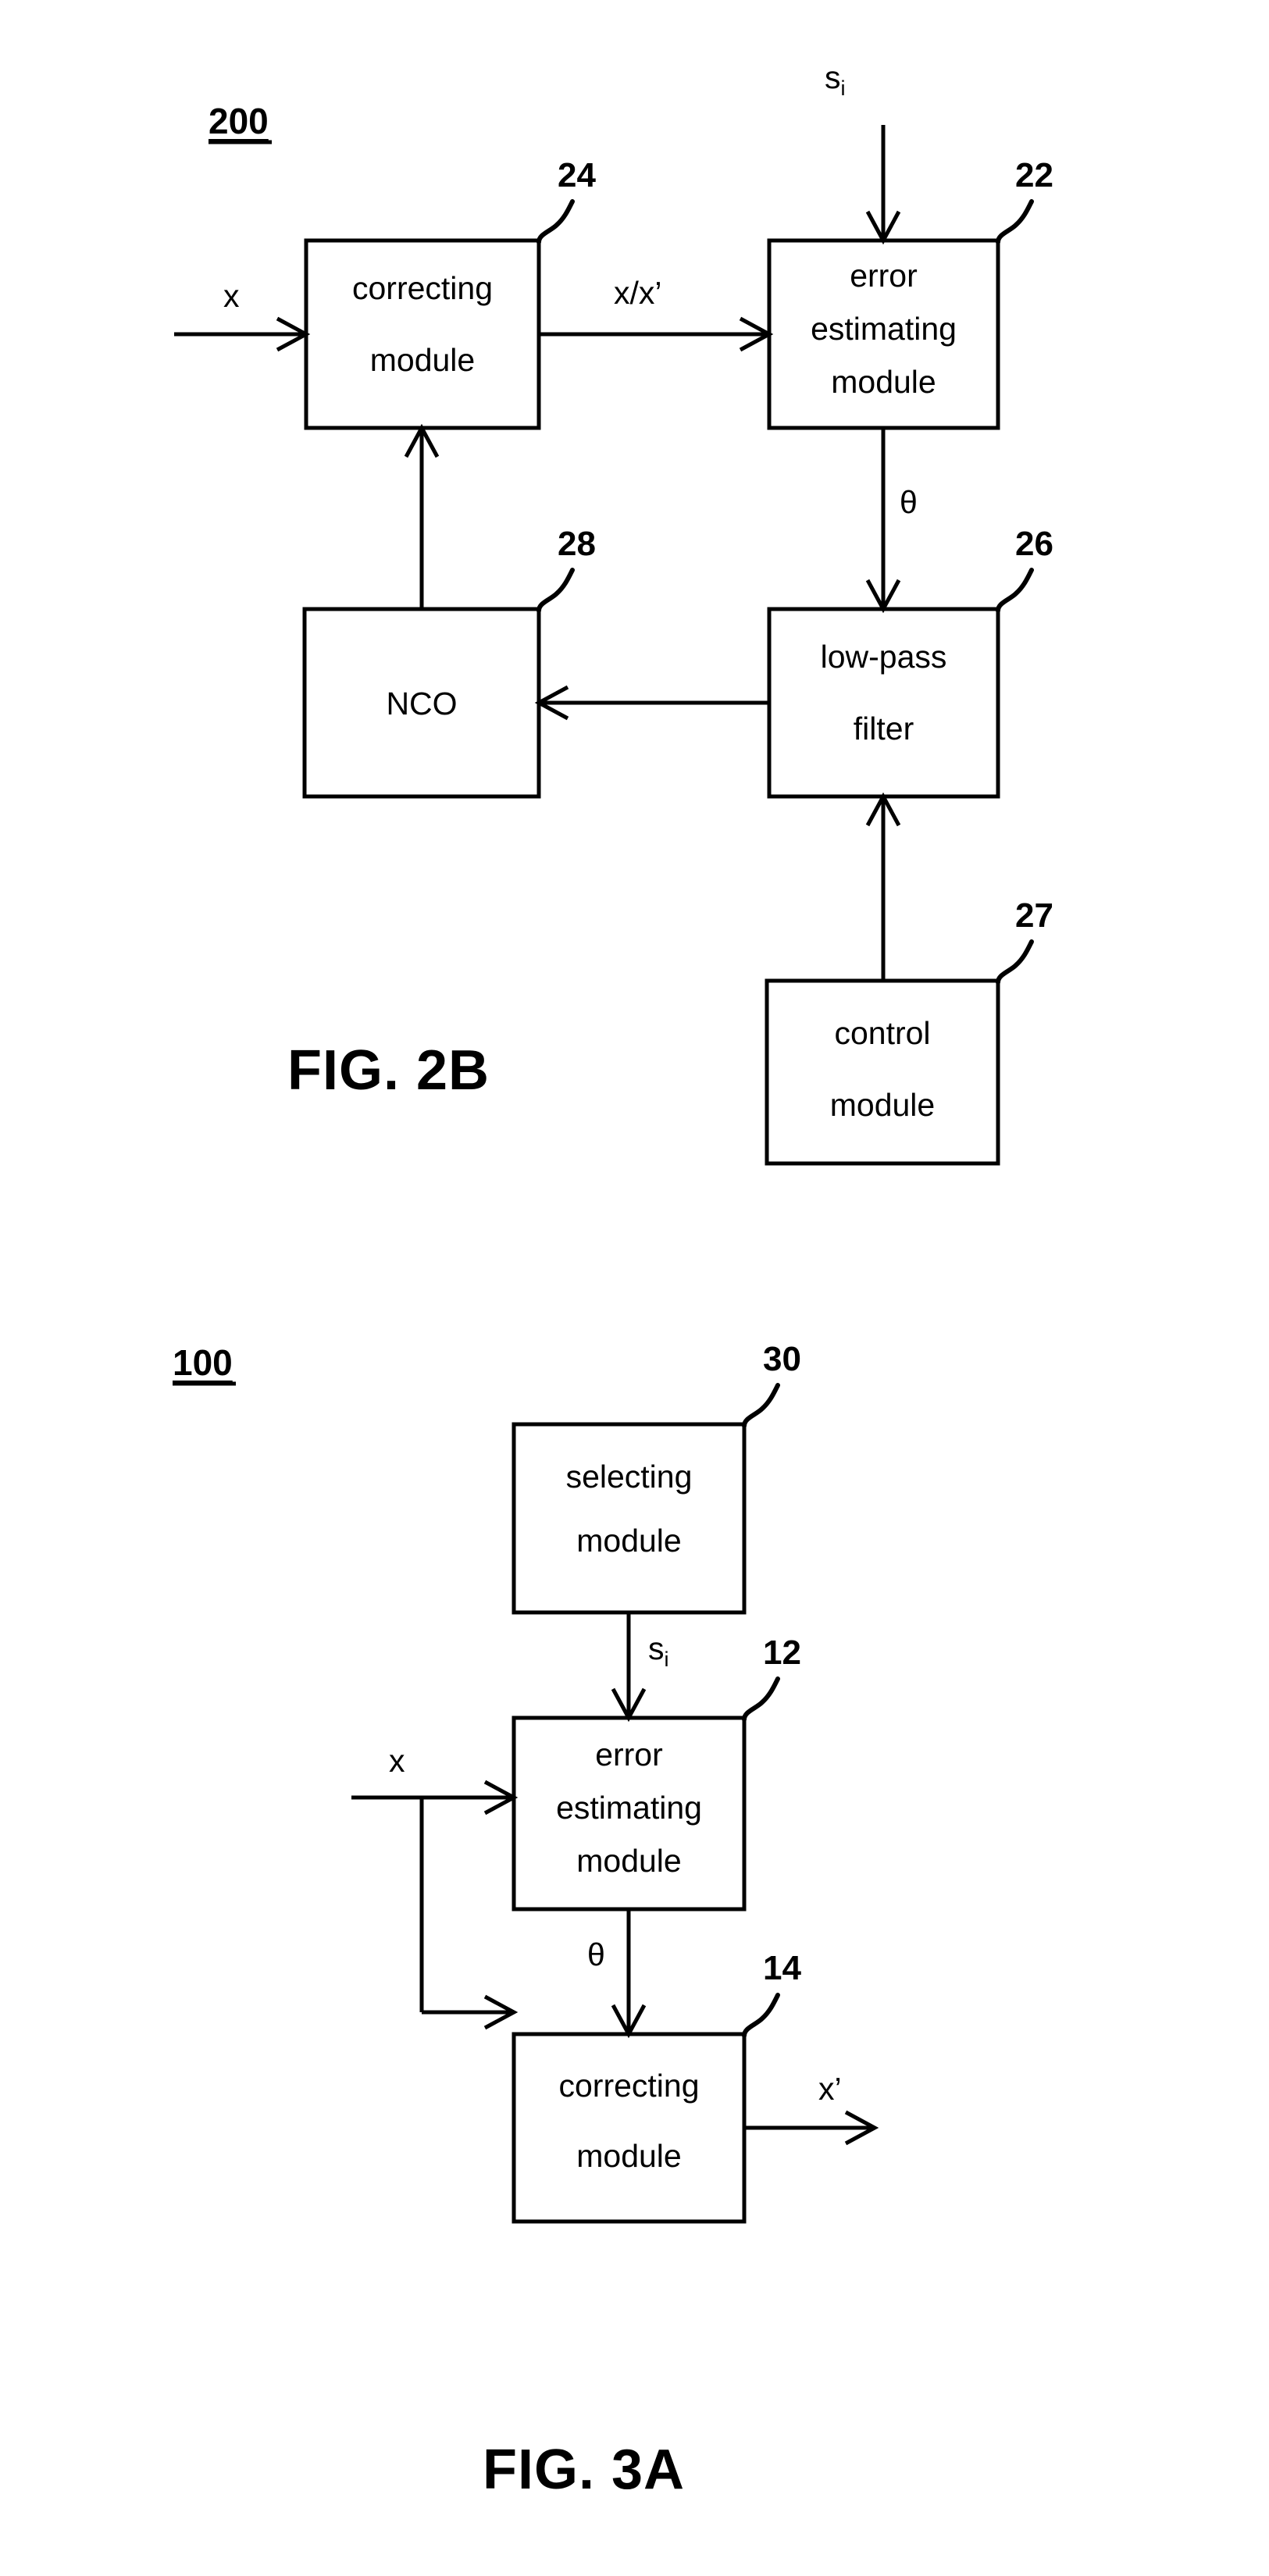 The width and height of the screenshot is (1269, 2576). I want to click on box-label-correcting-module-14-line2: module, so click(629, 2156).